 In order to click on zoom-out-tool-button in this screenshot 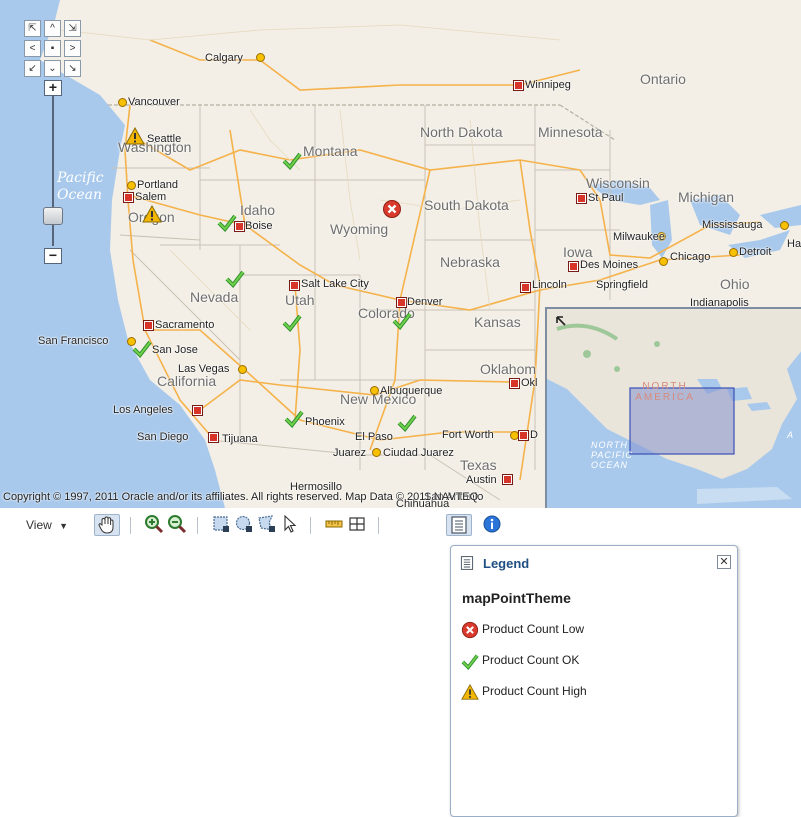, I will do `click(177, 525)`.